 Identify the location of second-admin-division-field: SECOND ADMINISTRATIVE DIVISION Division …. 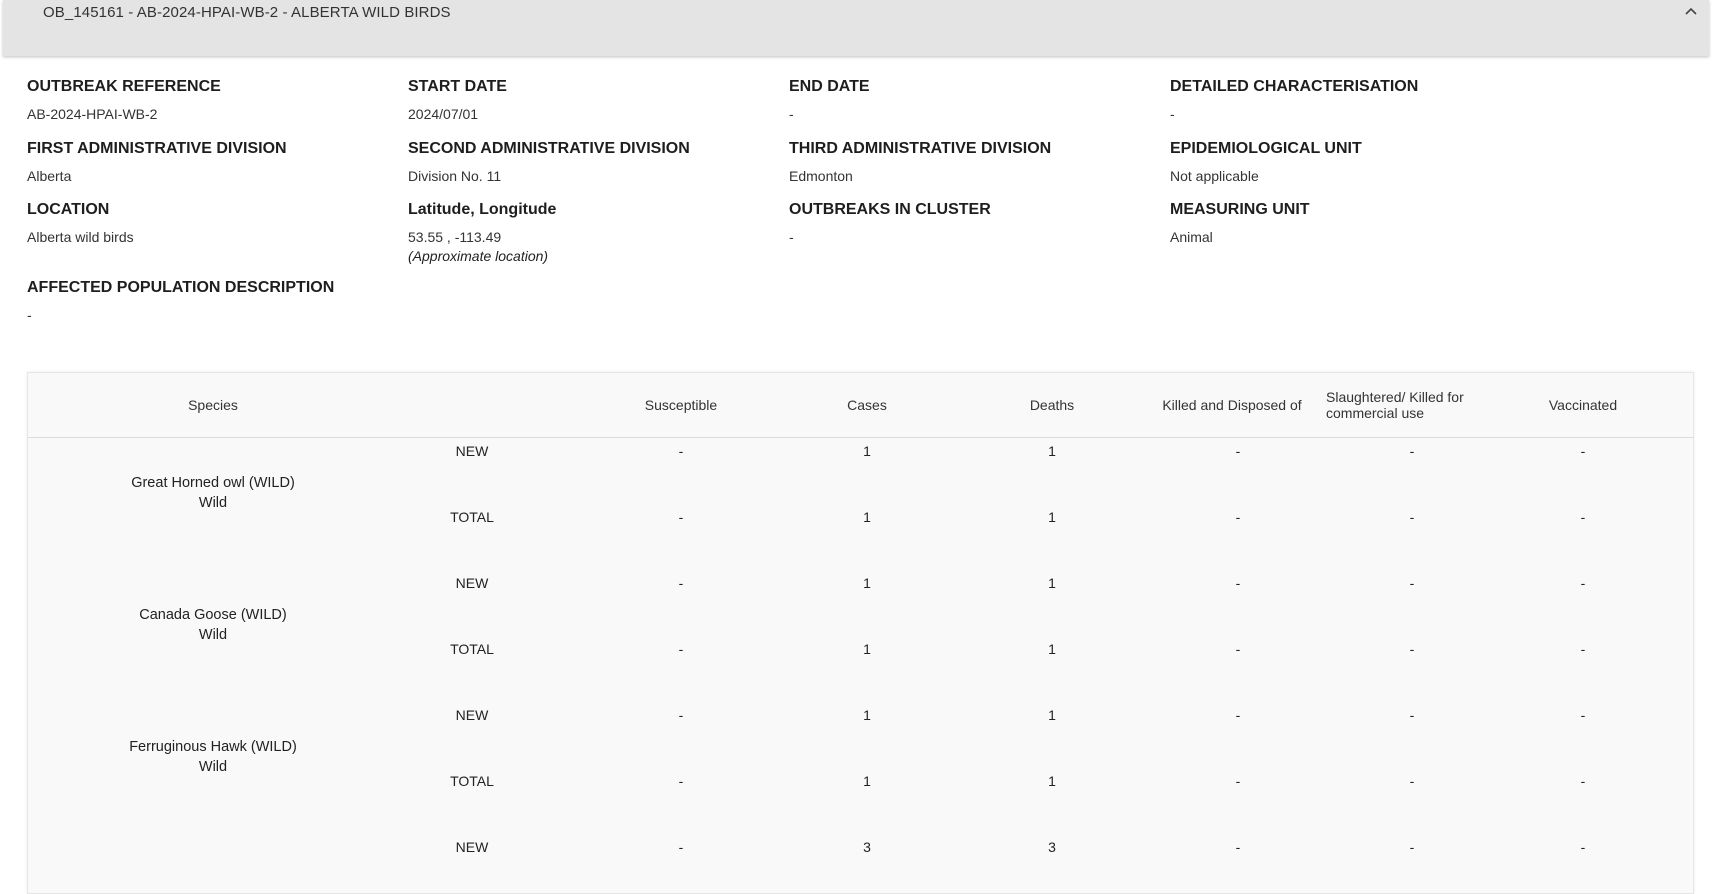
(608, 162).